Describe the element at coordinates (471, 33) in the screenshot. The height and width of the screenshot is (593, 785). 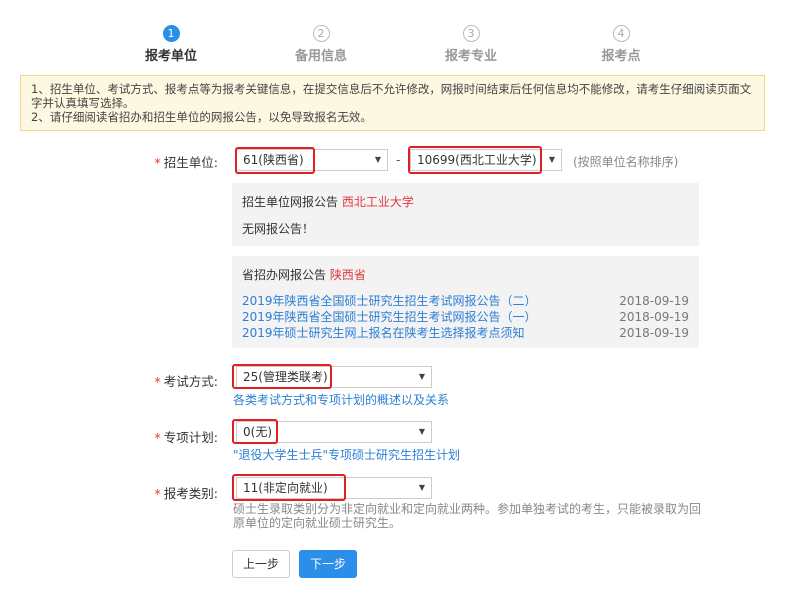
I see `step-3-number: 3` at that location.